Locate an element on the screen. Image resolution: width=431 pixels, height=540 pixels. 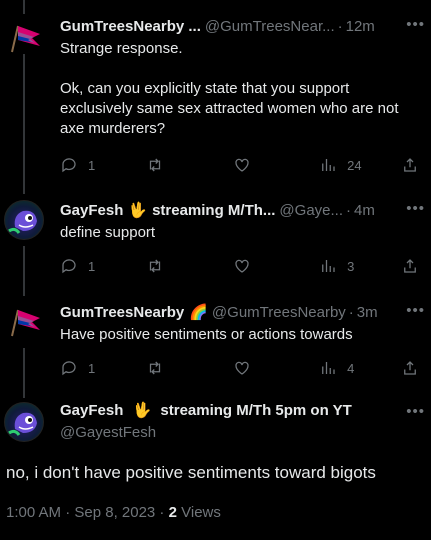
views-button: 24 is located at coordinates (360, 165).